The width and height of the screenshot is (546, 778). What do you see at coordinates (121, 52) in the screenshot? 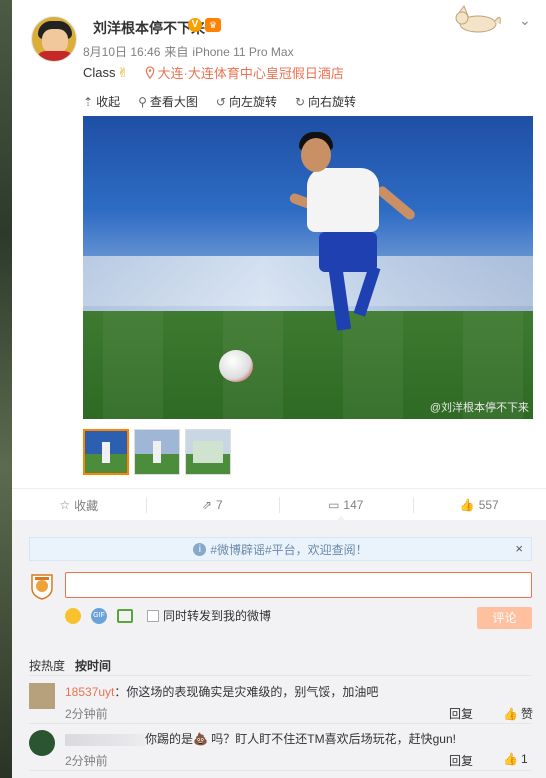
I see `post-date: 8月10日 16:46` at bounding box center [121, 52].